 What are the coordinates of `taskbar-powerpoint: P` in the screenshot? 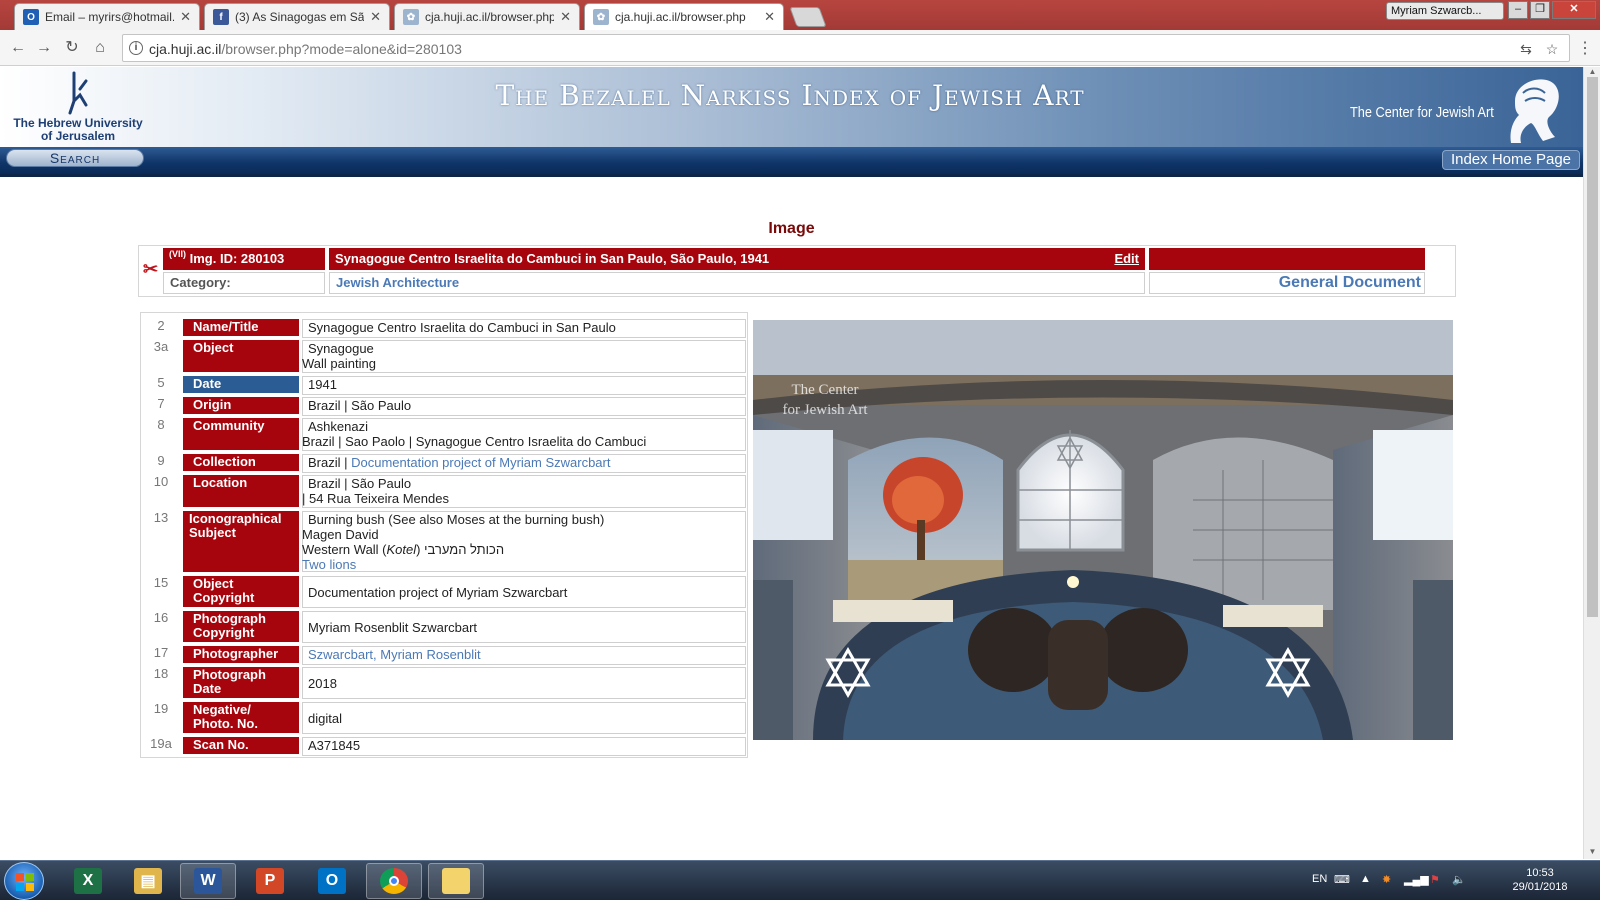 It's located at (270, 881).